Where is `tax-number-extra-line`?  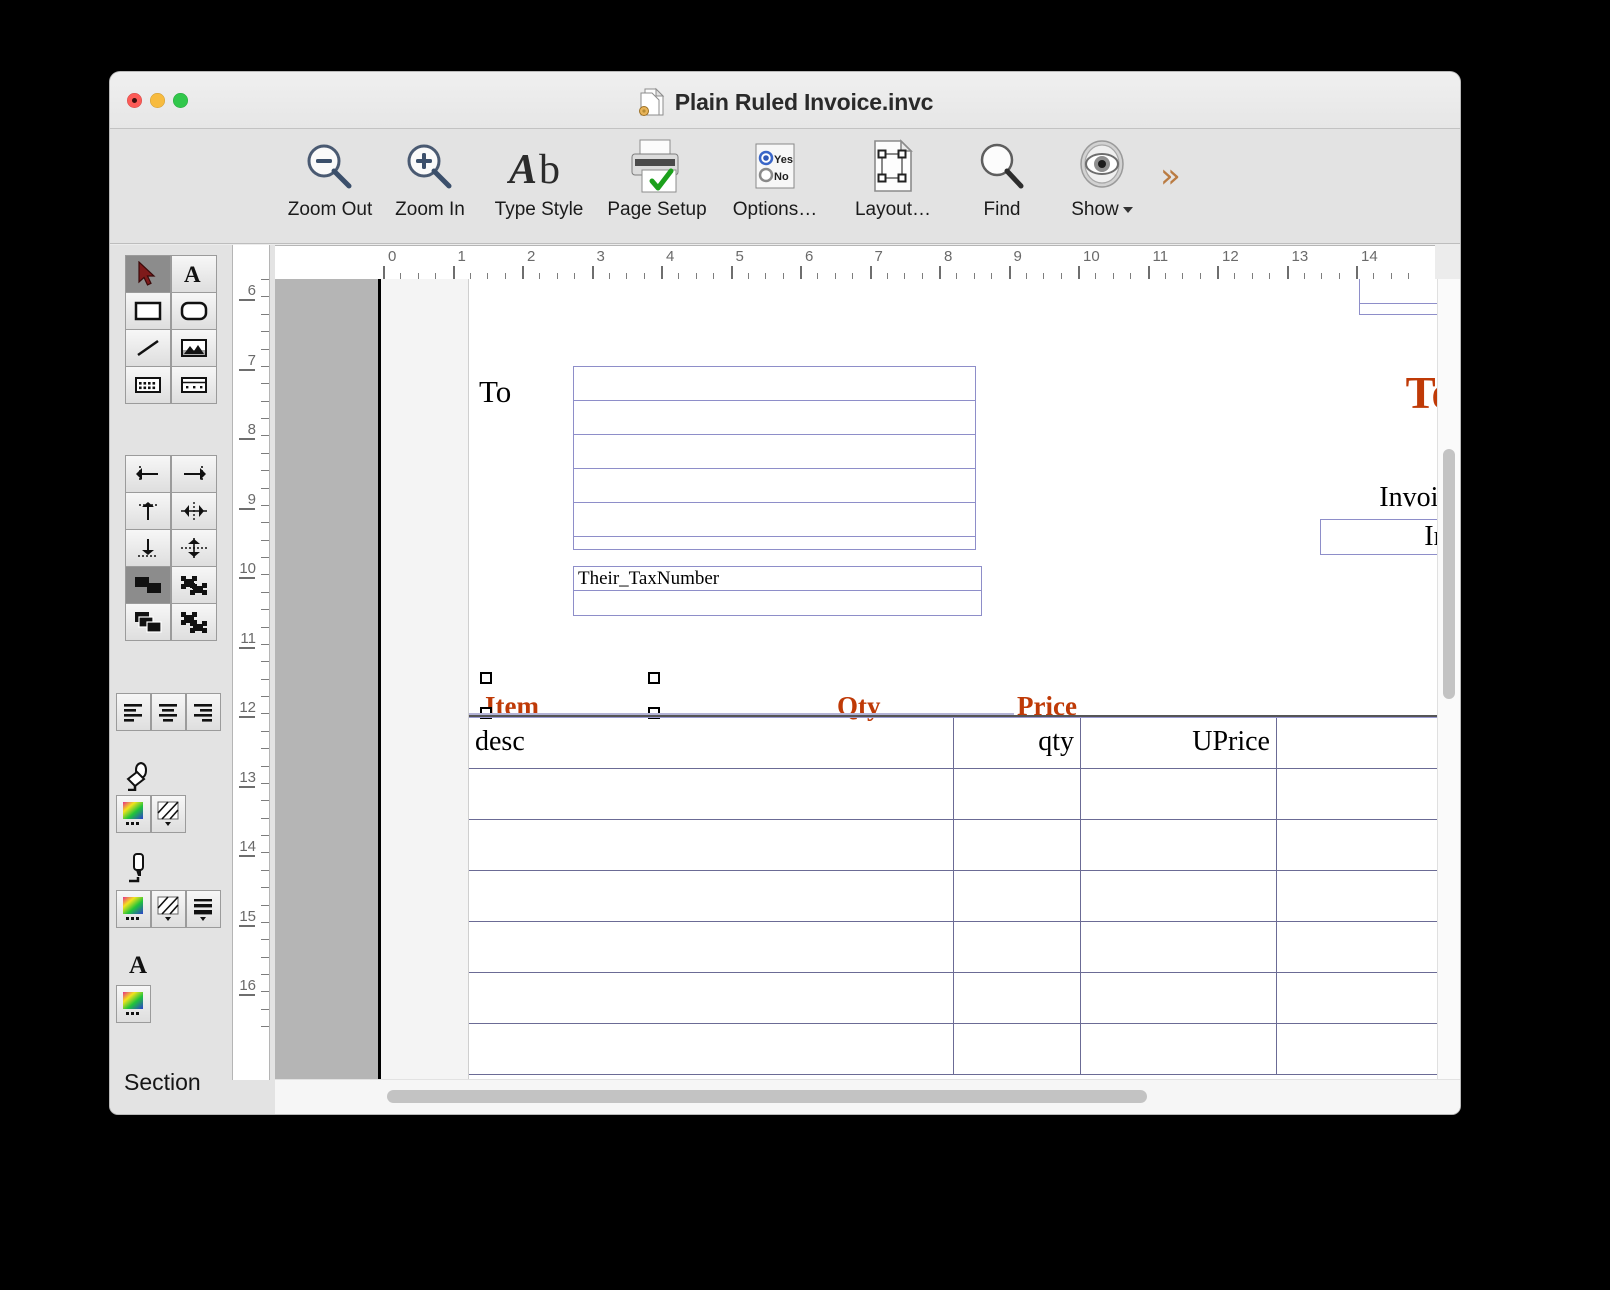 tax-number-extra-line is located at coordinates (777, 603).